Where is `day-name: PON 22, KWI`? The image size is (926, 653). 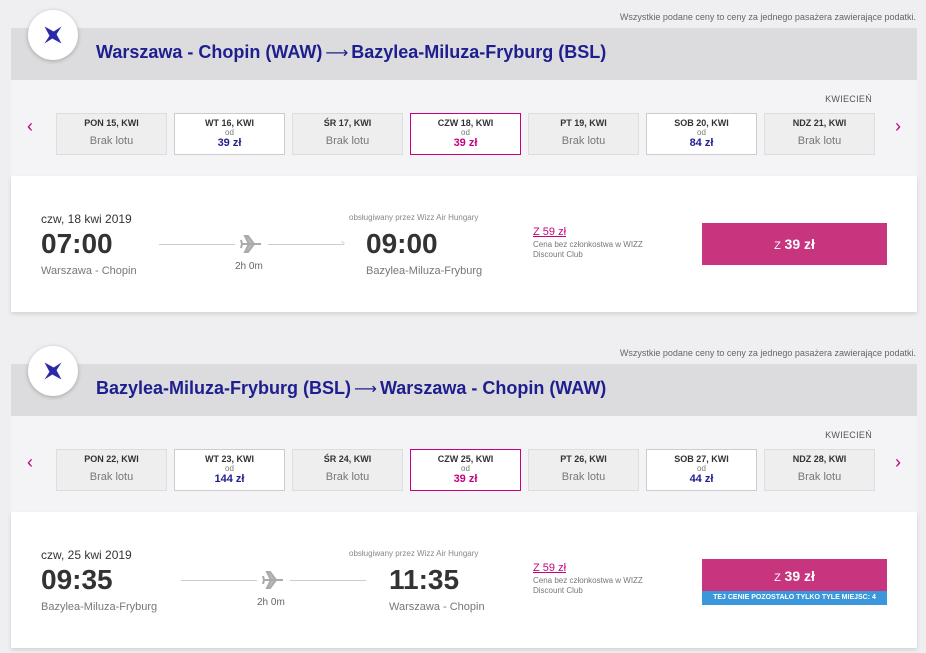 day-name: PON 22, KWI is located at coordinates (111, 459).